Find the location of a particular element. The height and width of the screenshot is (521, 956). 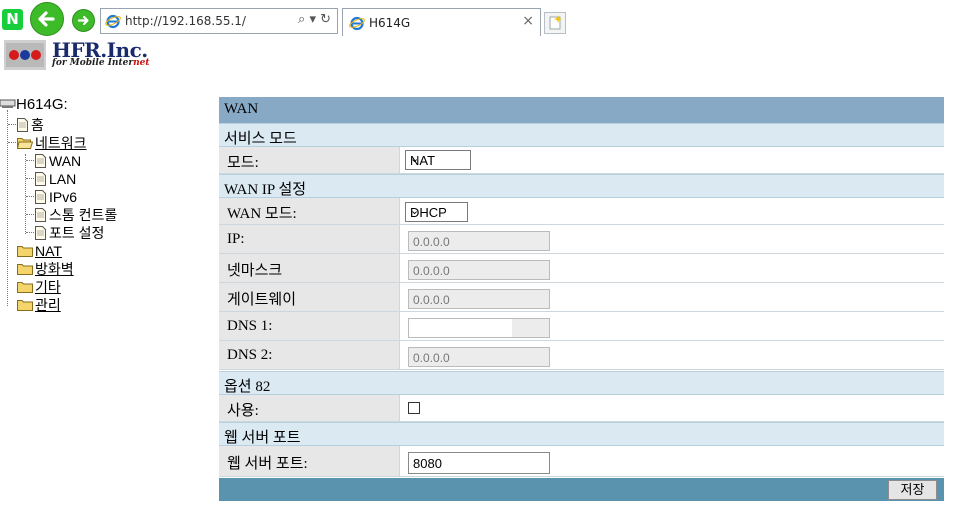

tree-item-ipv6: IPv6 is located at coordinates (56, 197).